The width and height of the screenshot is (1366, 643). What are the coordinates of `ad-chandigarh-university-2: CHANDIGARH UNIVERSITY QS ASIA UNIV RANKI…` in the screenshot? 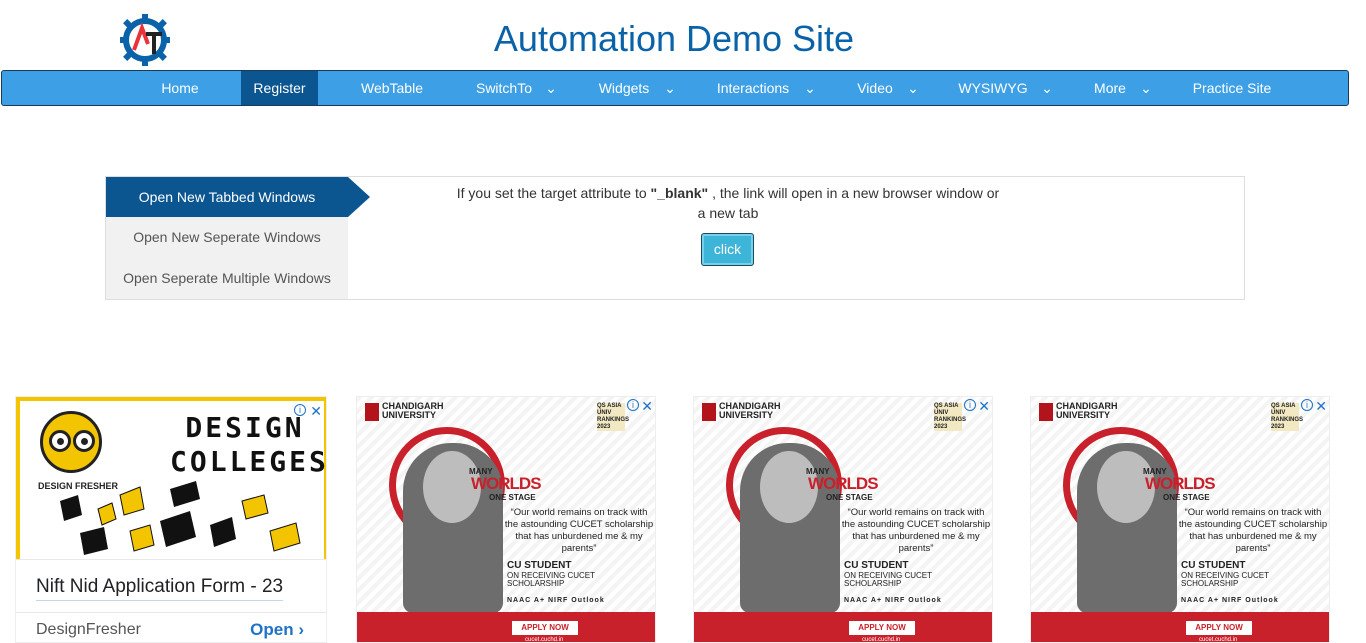 It's located at (843, 519).